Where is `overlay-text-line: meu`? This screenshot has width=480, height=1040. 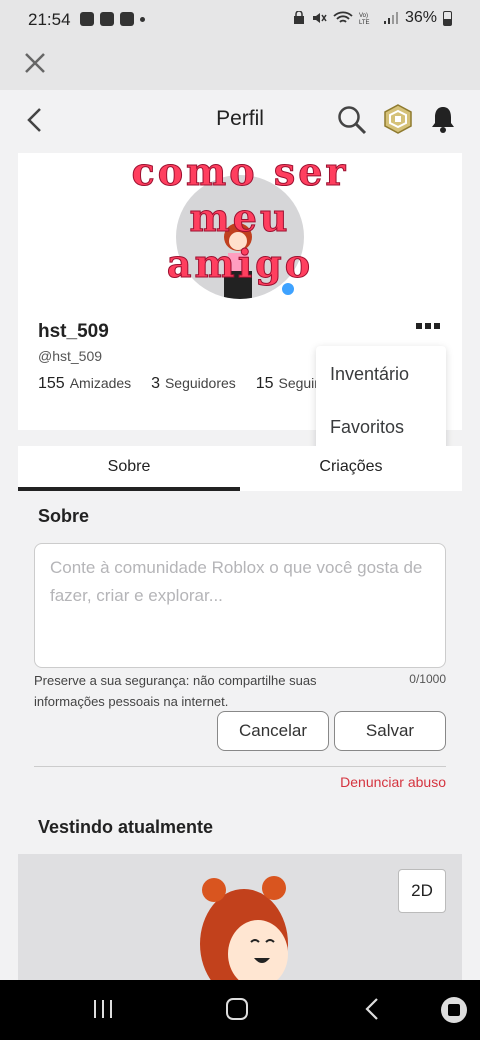 overlay-text-line: meu is located at coordinates (240, 218).